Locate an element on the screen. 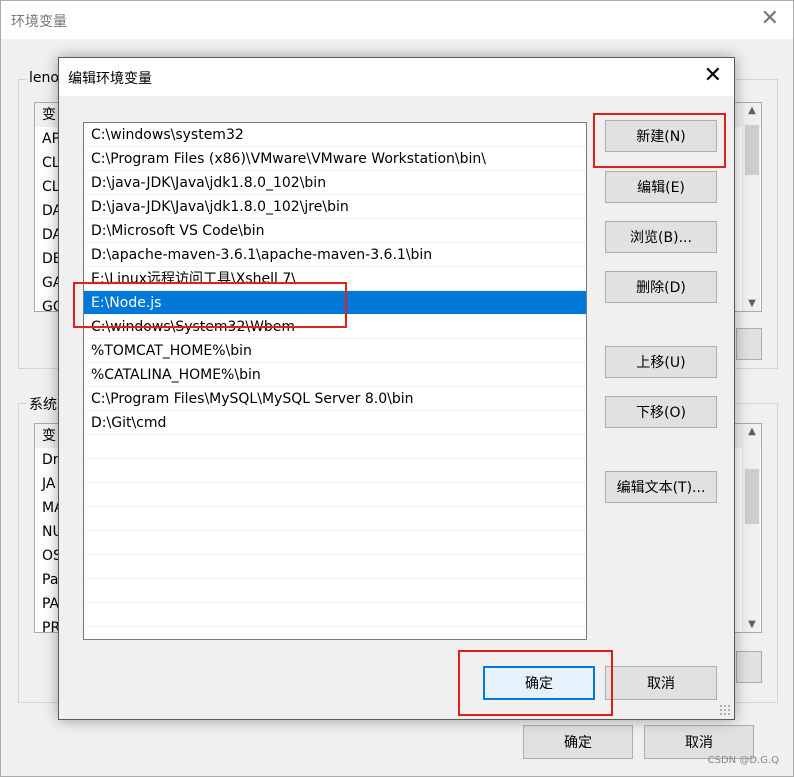 This screenshot has width=794, height=777. bg-system-partial-button is located at coordinates (749, 667).